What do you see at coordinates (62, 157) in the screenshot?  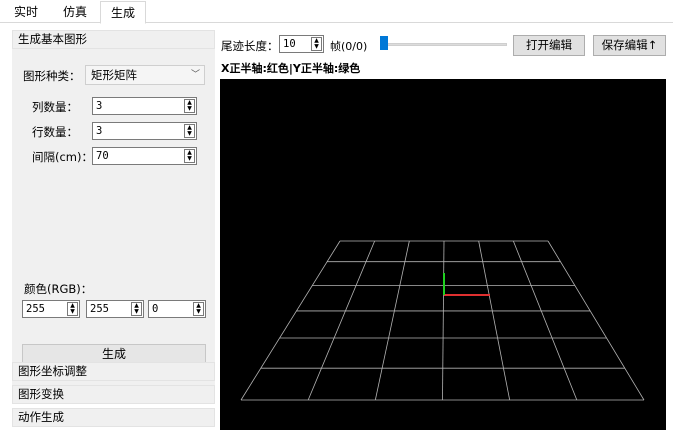 I see `spacing-label: 间隔(cm)：` at bounding box center [62, 157].